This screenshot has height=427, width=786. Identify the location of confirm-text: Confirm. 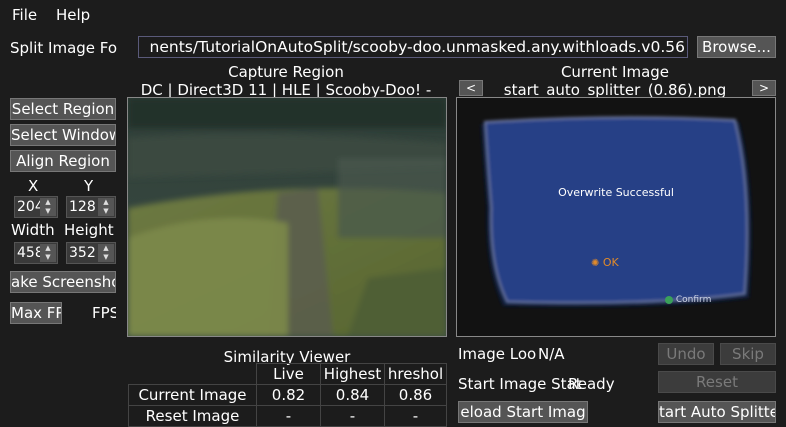
(693, 300).